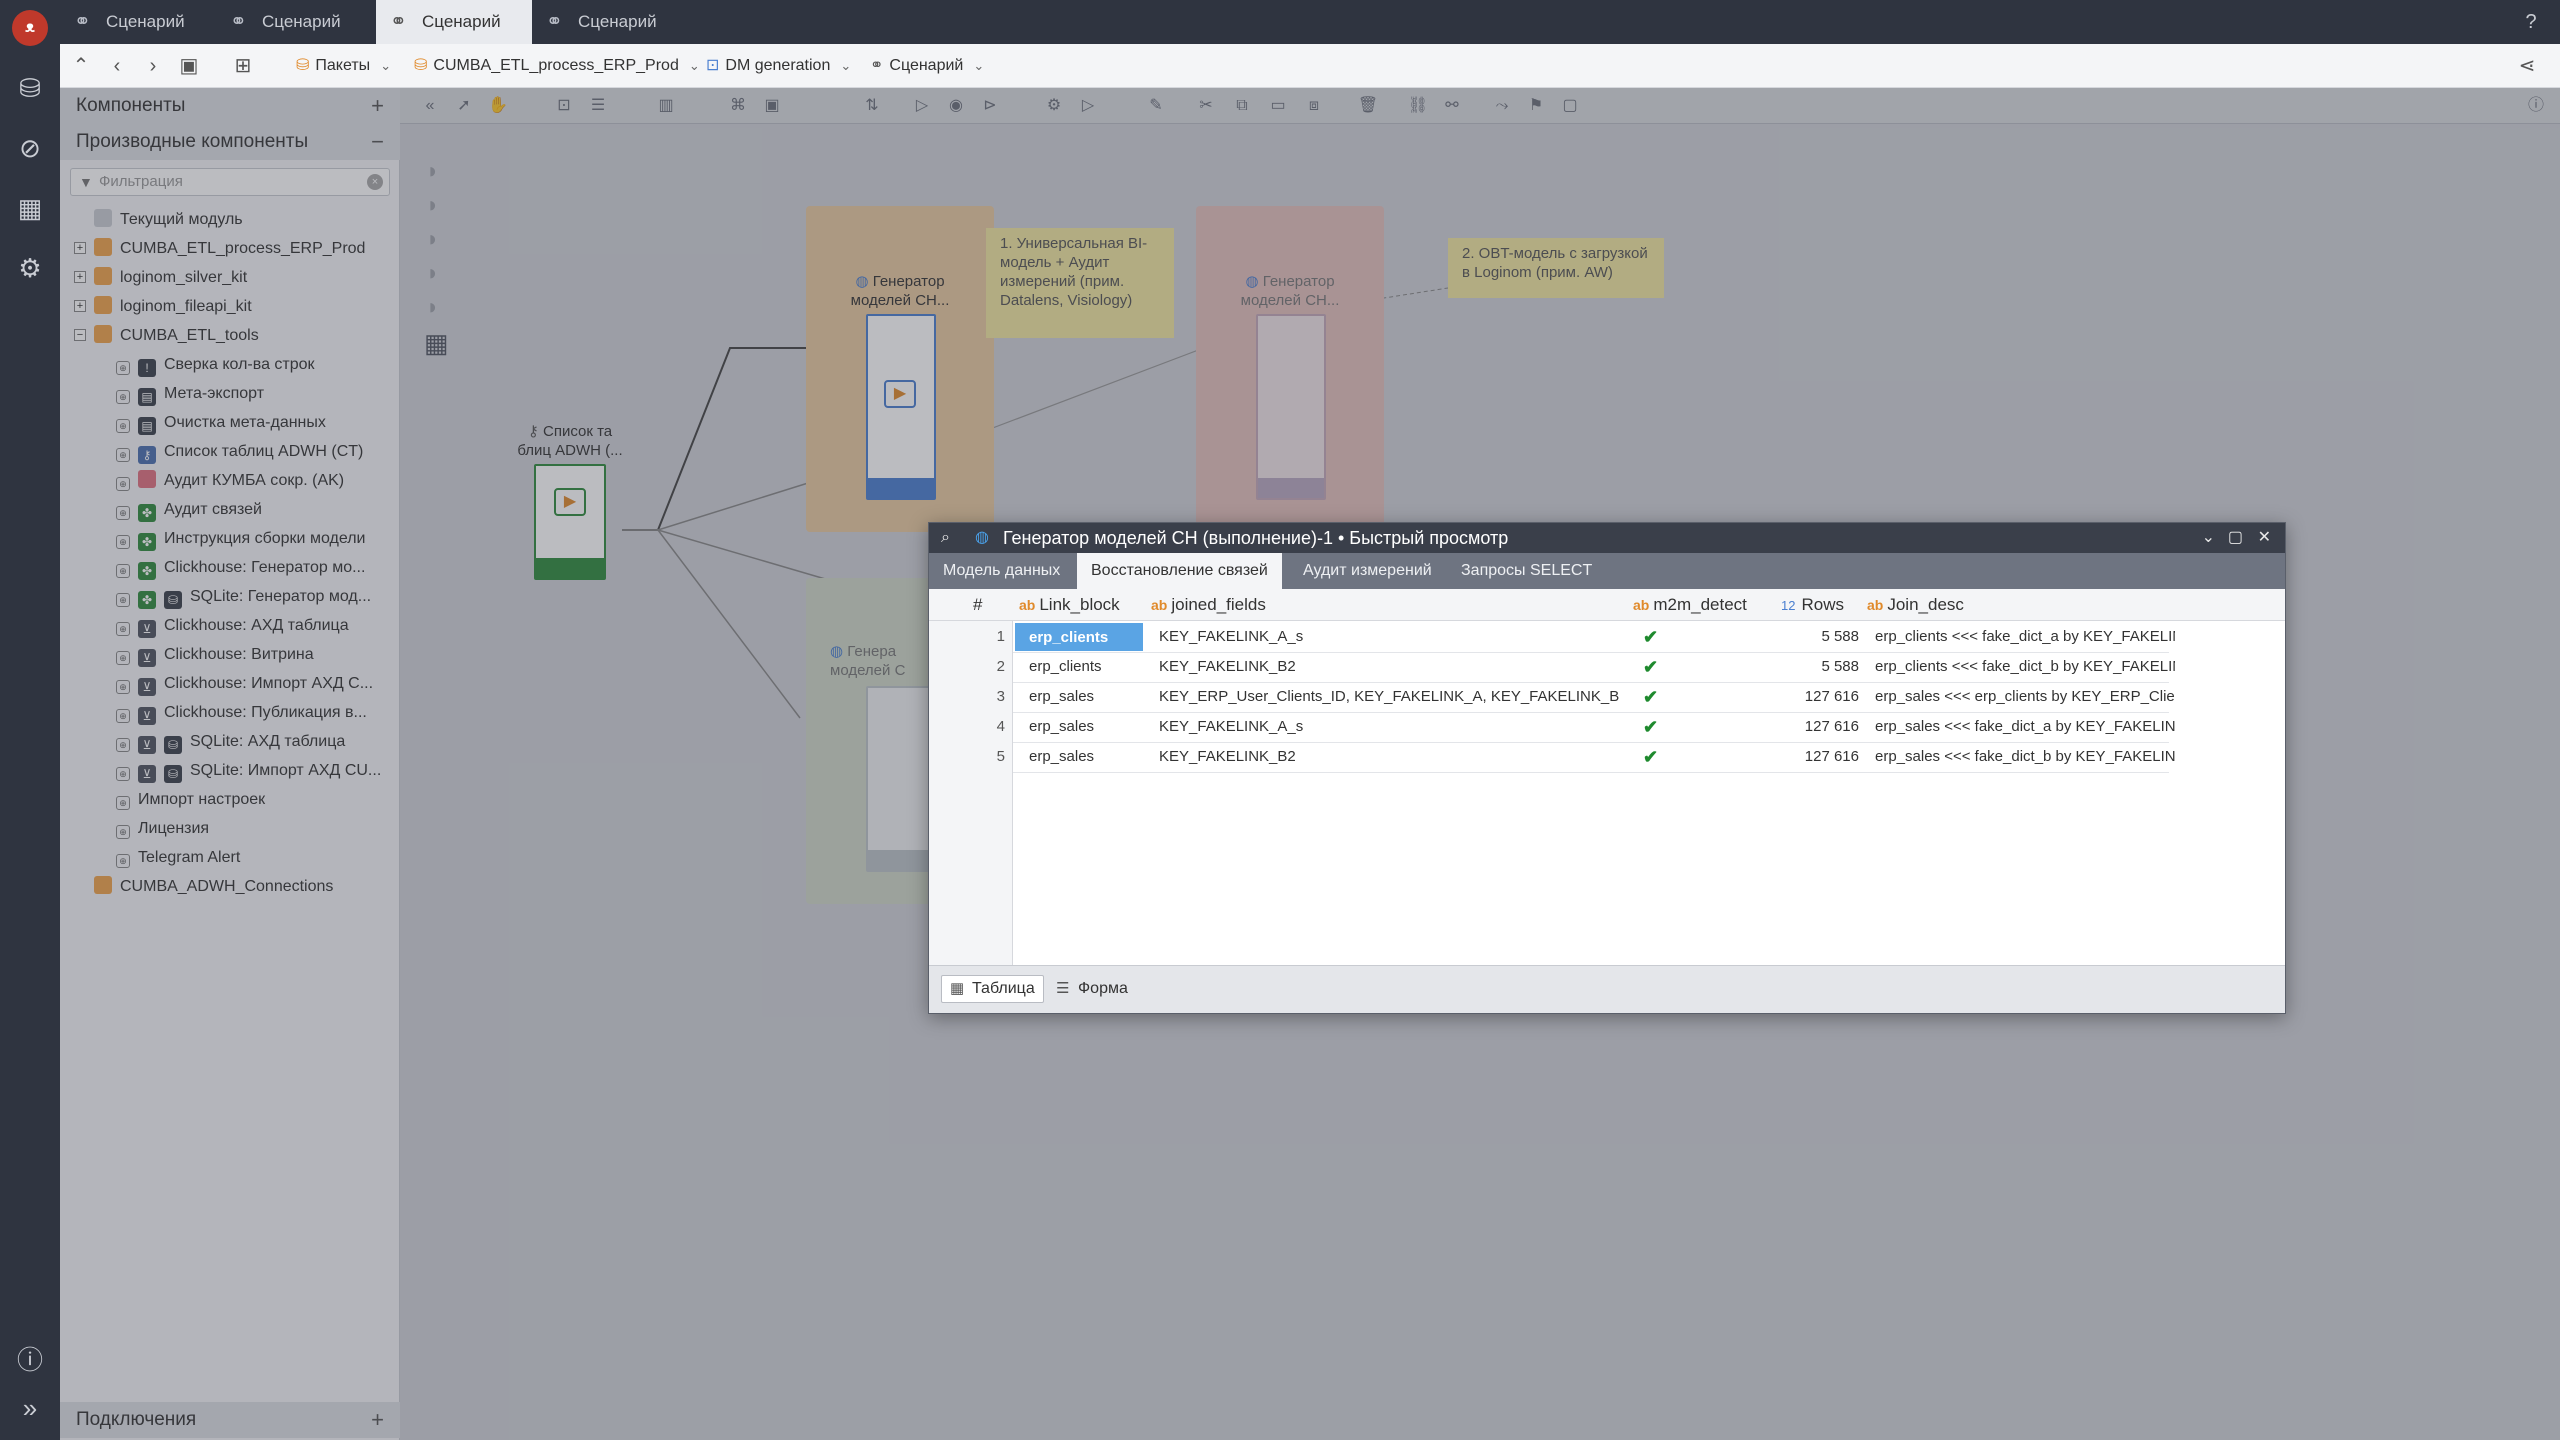 This screenshot has width=2560, height=1440. What do you see at coordinates (2264, 538) in the screenshot?
I see `close-icon: ✕` at bounding box center [2264, 538].